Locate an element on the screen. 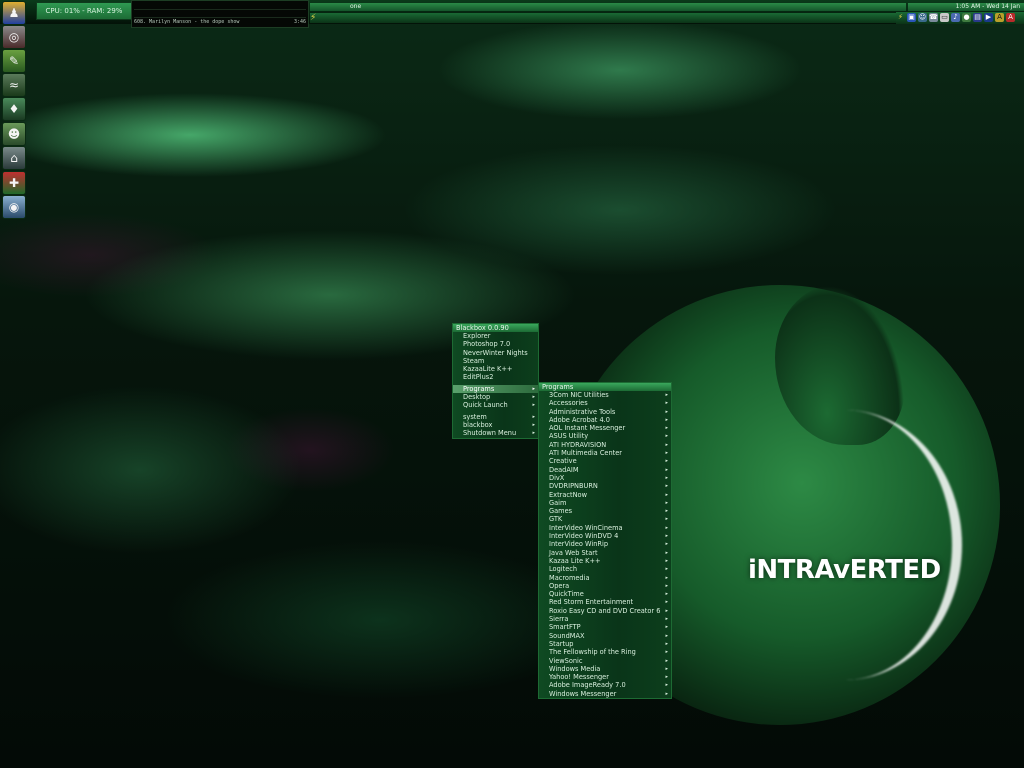 Image resolution: width=1024 pixels, height=768 pixels. messenger-tray-icon: ● is located at coordinates (966, 17).